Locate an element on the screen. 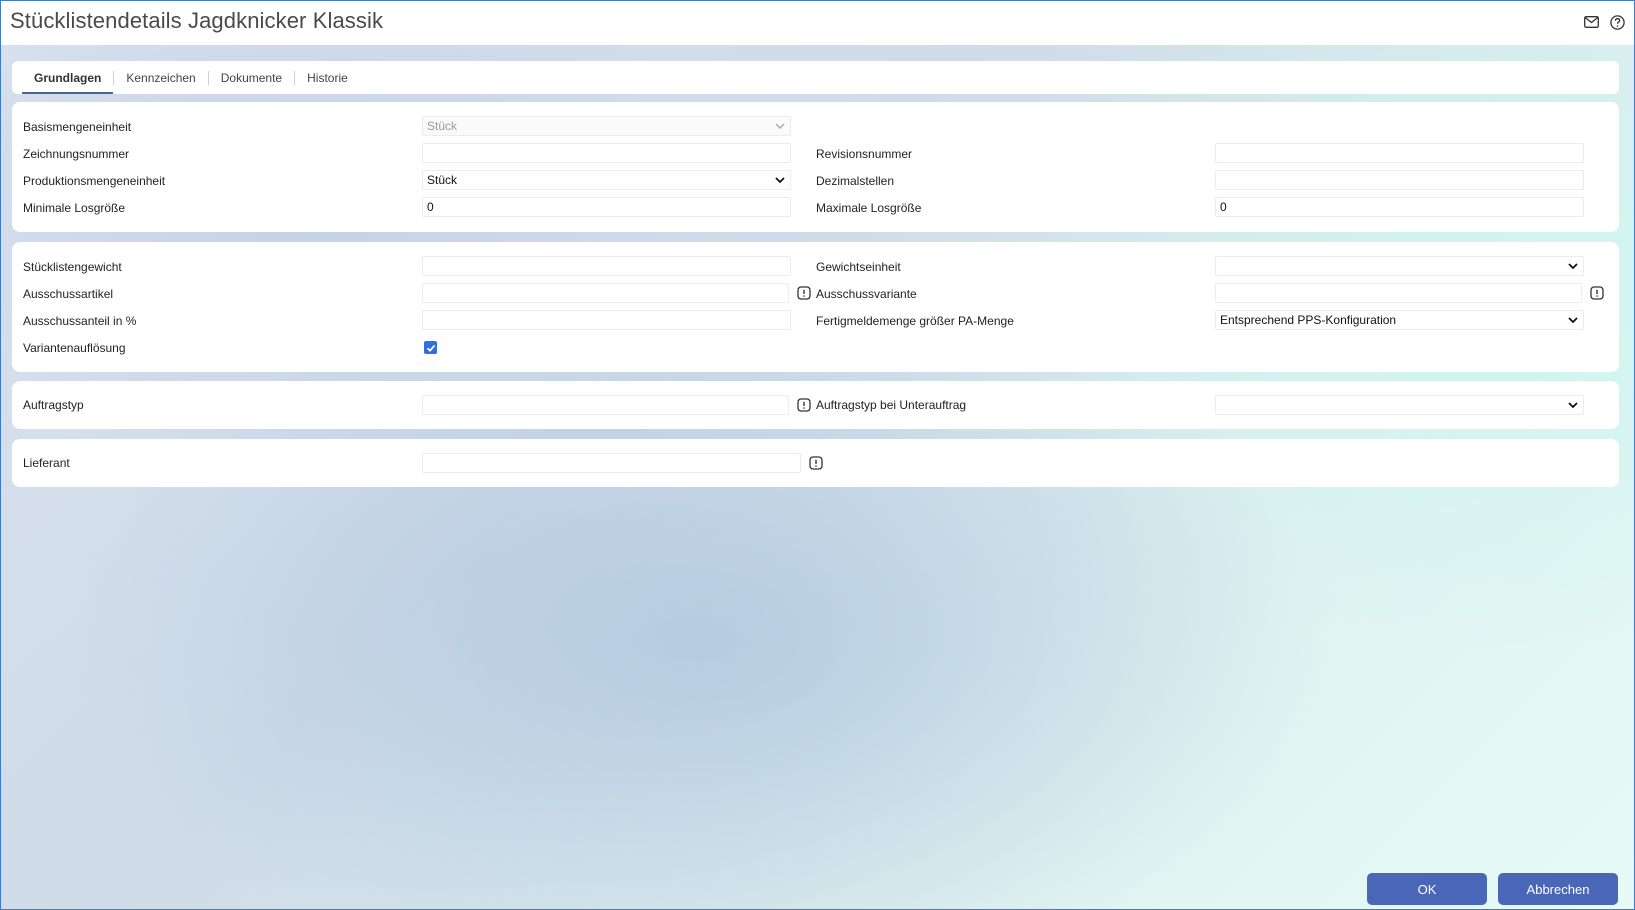  select-value: Entsprechend PPS-Konfiguration is located at coordinates (1308, 320).